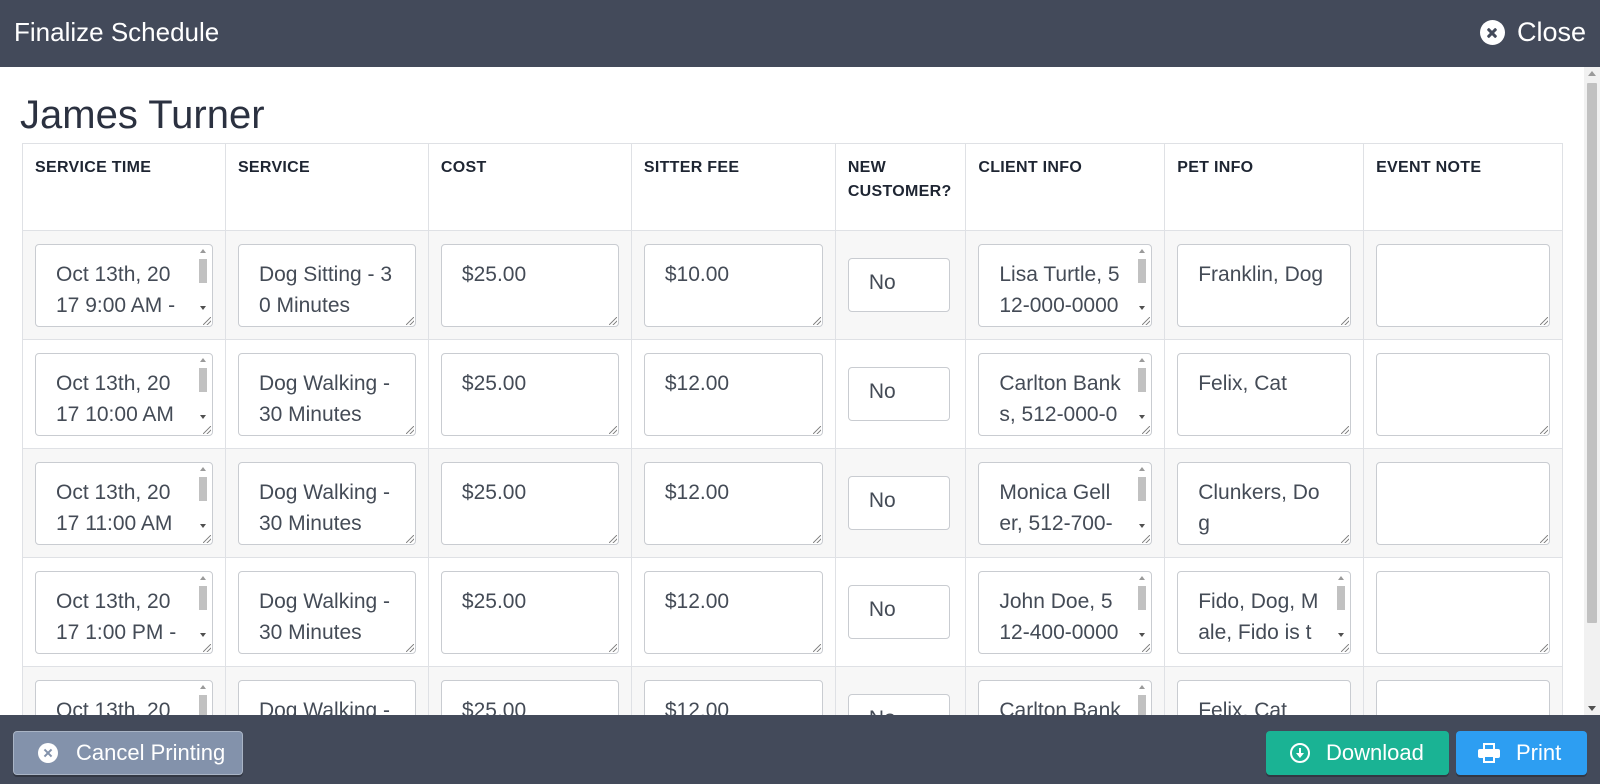 The width and height of the screenshot is (1600, 784). Describe the element at coordinates (1463, 187) in the screenshot. I see `col-header-event-note: EVENT NOTE` at that location.